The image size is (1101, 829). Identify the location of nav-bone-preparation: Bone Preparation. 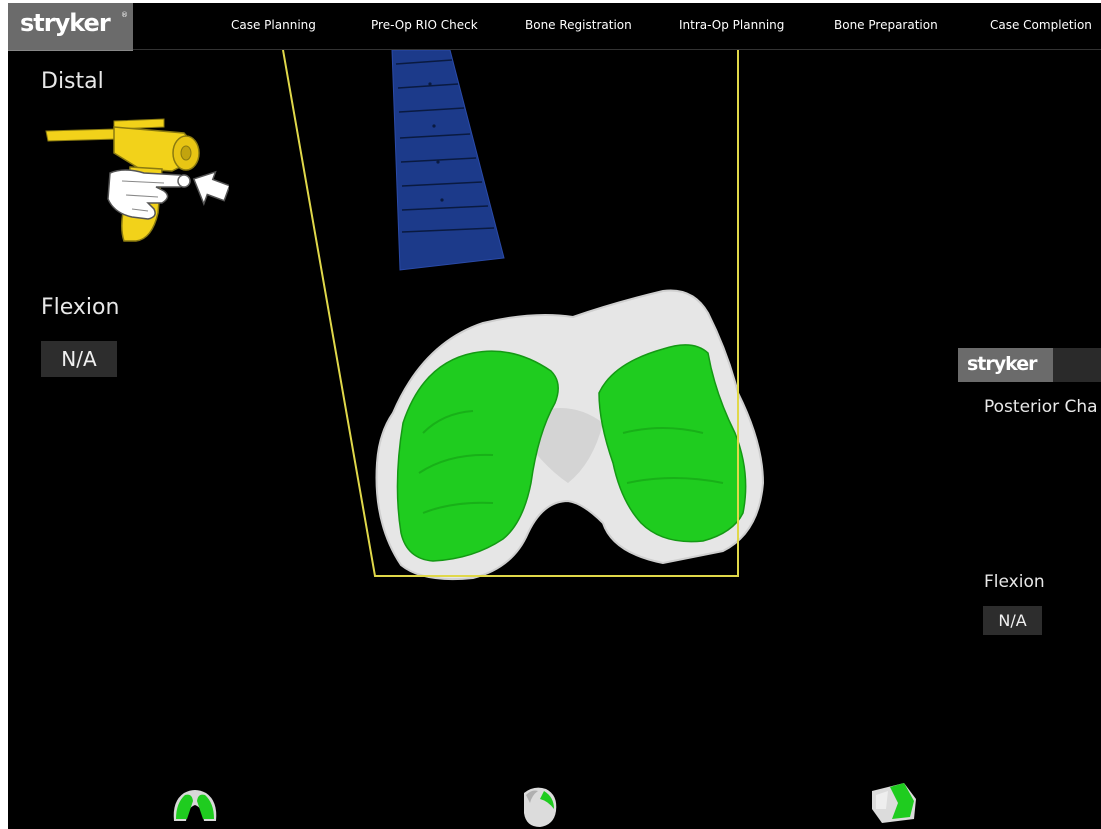
(886, 25).